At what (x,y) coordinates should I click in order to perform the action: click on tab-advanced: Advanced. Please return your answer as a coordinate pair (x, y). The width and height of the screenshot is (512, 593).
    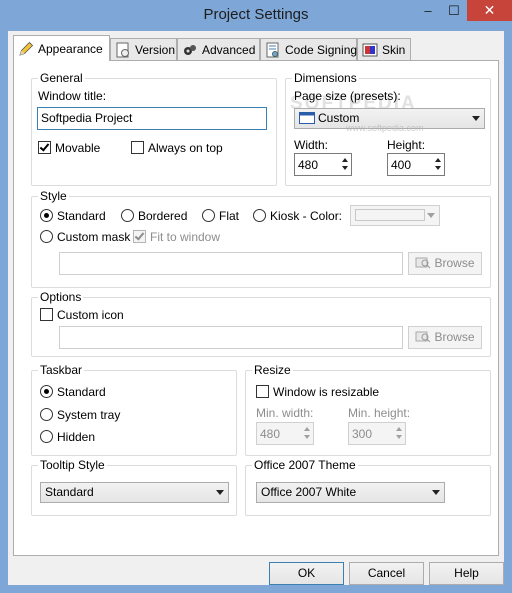
    Looking at the image, I should click on (218, 49).